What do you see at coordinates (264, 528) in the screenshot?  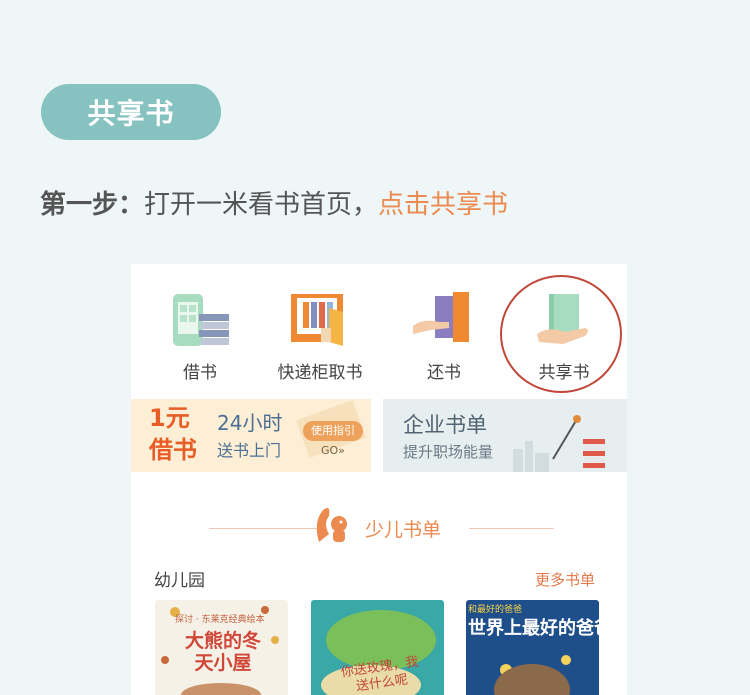 I see `divider-left` at bounding box center [264, 528].